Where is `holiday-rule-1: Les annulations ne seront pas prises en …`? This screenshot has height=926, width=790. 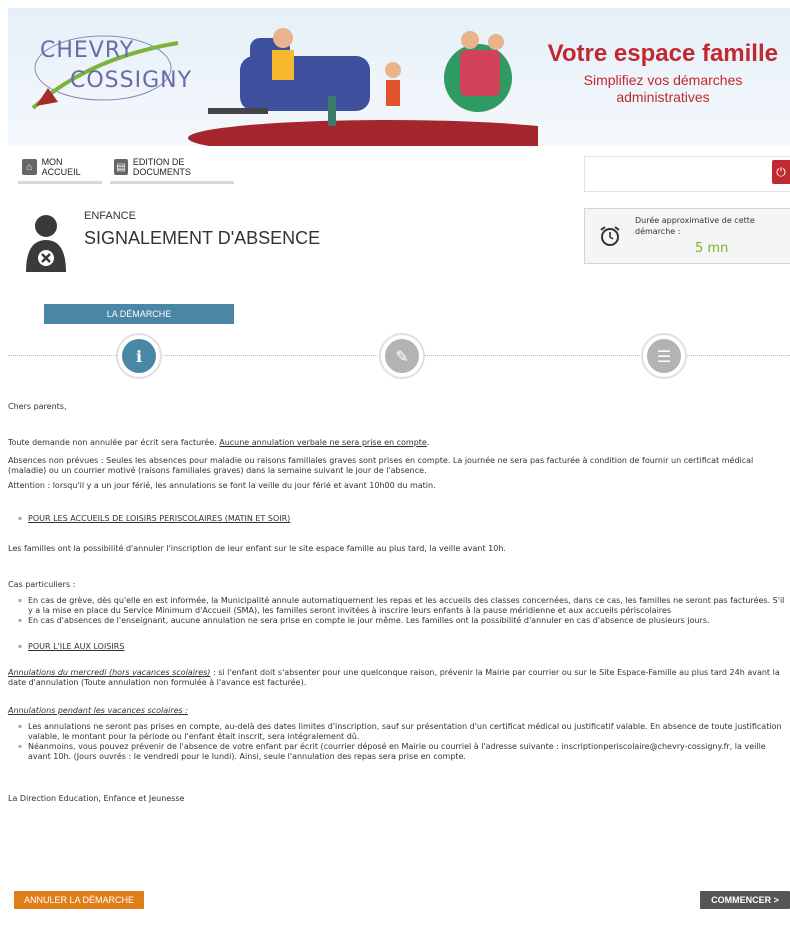
holiday-rule-1: Les annulations ne seront pas prises en … is located at coordinates (399, 732).